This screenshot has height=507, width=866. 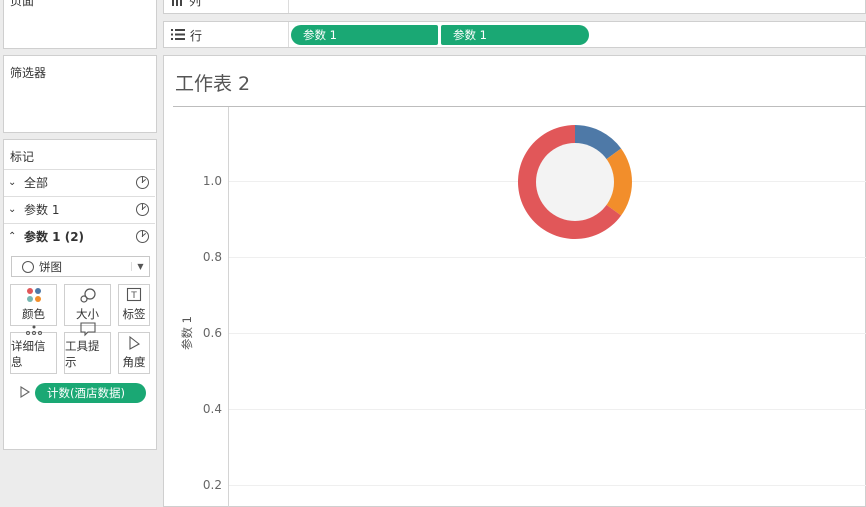 I want to click on filters-label: 筛选器, so click(x=28, y=73).